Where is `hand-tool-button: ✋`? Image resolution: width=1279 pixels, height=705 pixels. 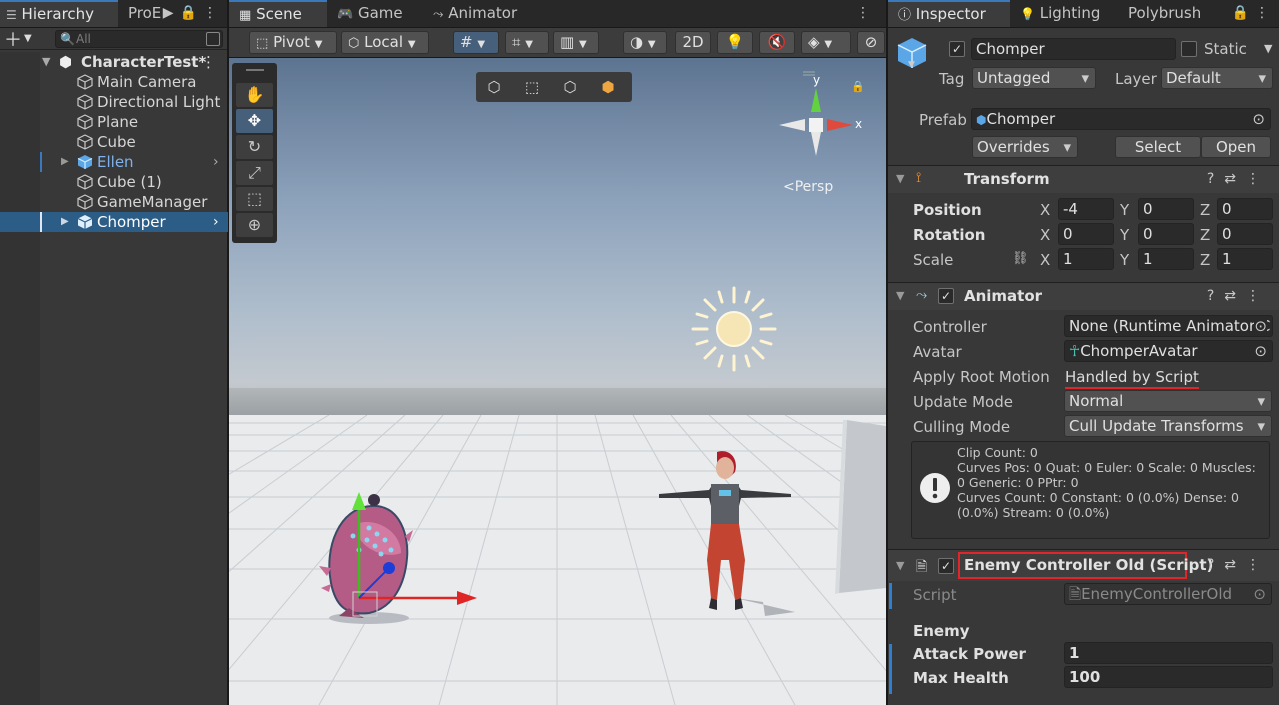 hand-tool-button: ✋ is located at coordinates (254, 95).